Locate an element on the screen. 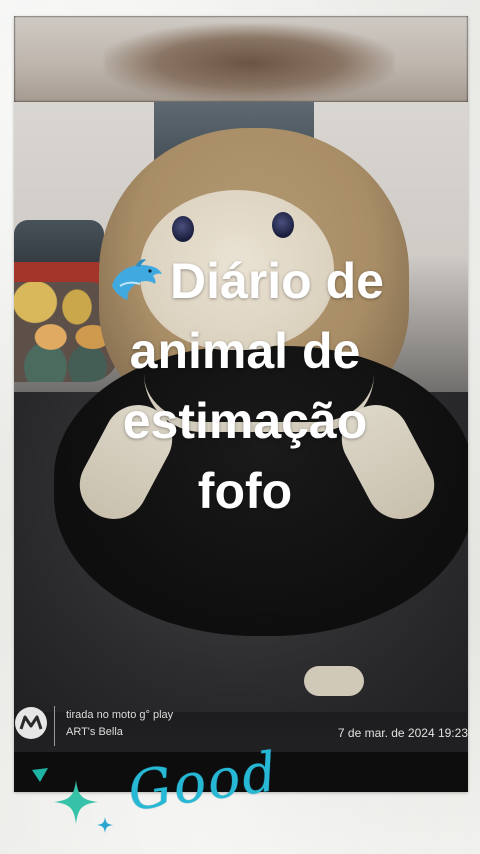 The image size is (480, 854). tiny-sparkle-icon is located at coordinates (105, 825).